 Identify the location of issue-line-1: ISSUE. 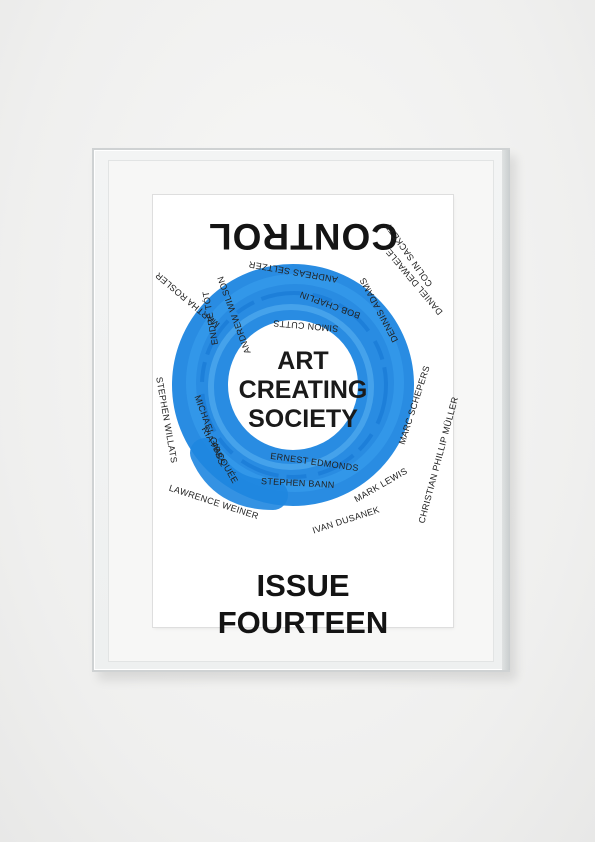
(303, 585).